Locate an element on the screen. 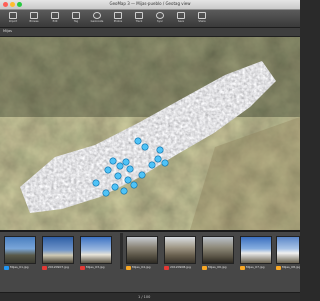 Image resolution: width=320 pixels, height=301 pixels. thumbnail: Mijas_01.jpg is located at coordinates (20, 254).